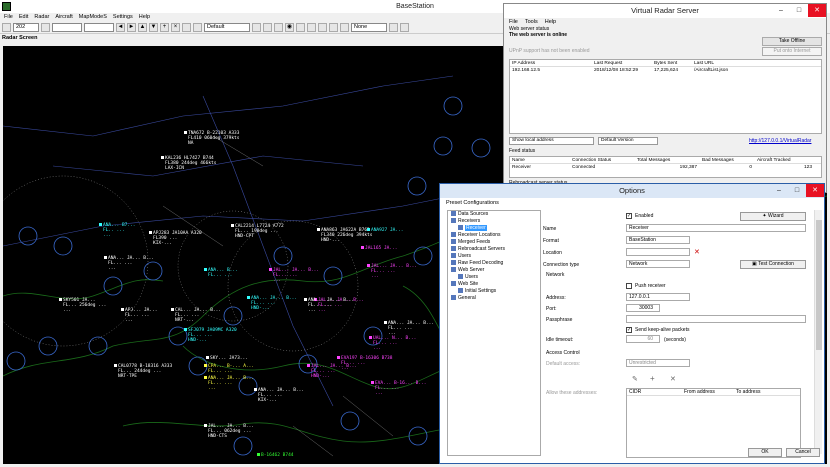 The image size is (830, 467). I want to click on default-access-select: Unrestricted, so click(658, 363).